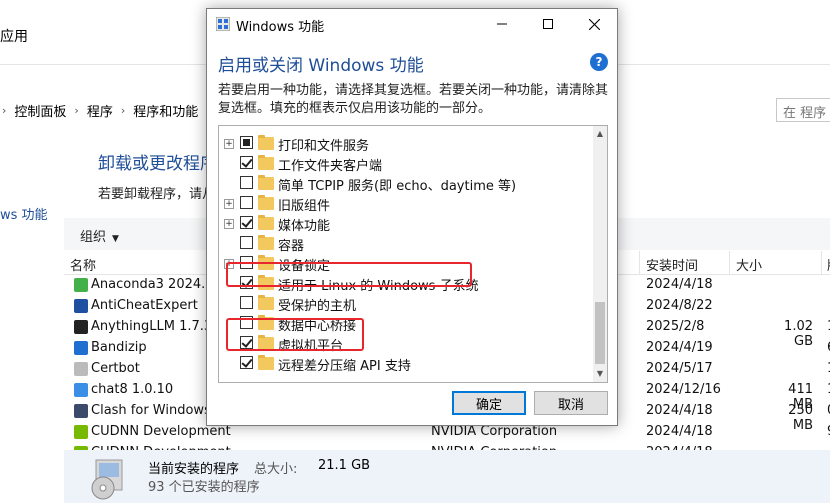 Image resolution: width=830 pixels, height=503 pixels. What do you see at coordinates (412, 24) in the screenshot?
I see `dialog-titlebar: Windows 功能` at bounding box center [412, 24].